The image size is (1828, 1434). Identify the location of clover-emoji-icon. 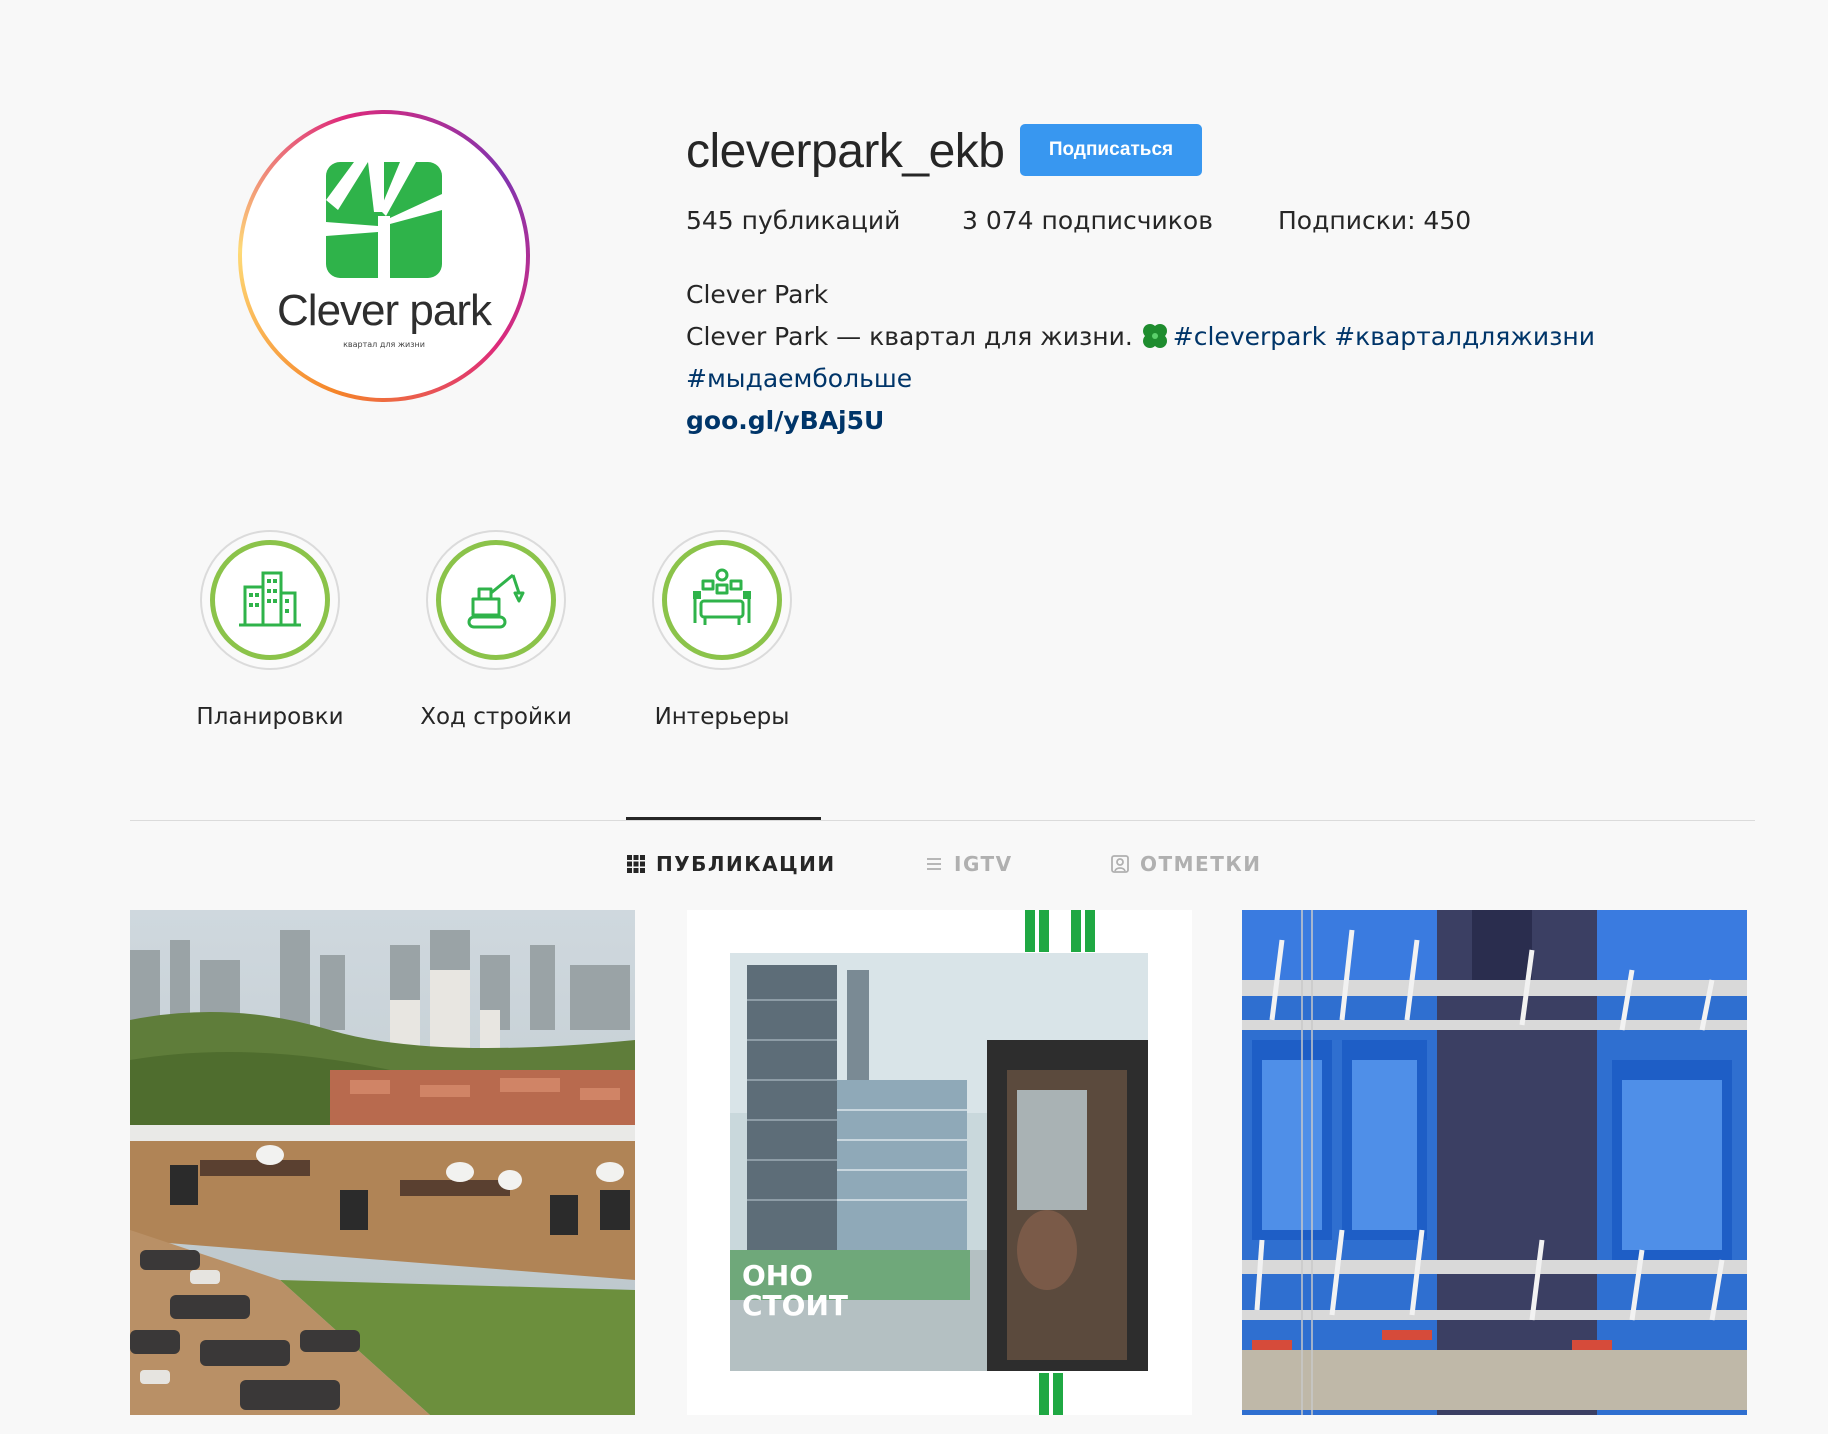
(1154, 336).